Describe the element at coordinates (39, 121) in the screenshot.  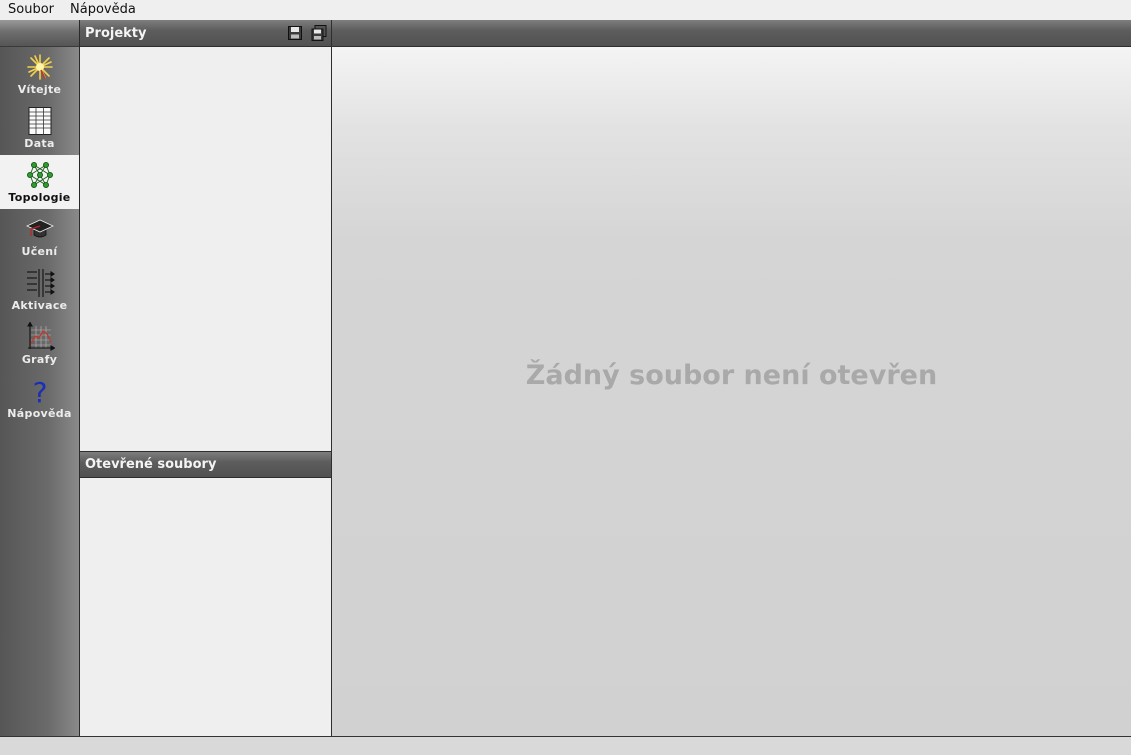
I see `spreadsheet-icon` at that location.